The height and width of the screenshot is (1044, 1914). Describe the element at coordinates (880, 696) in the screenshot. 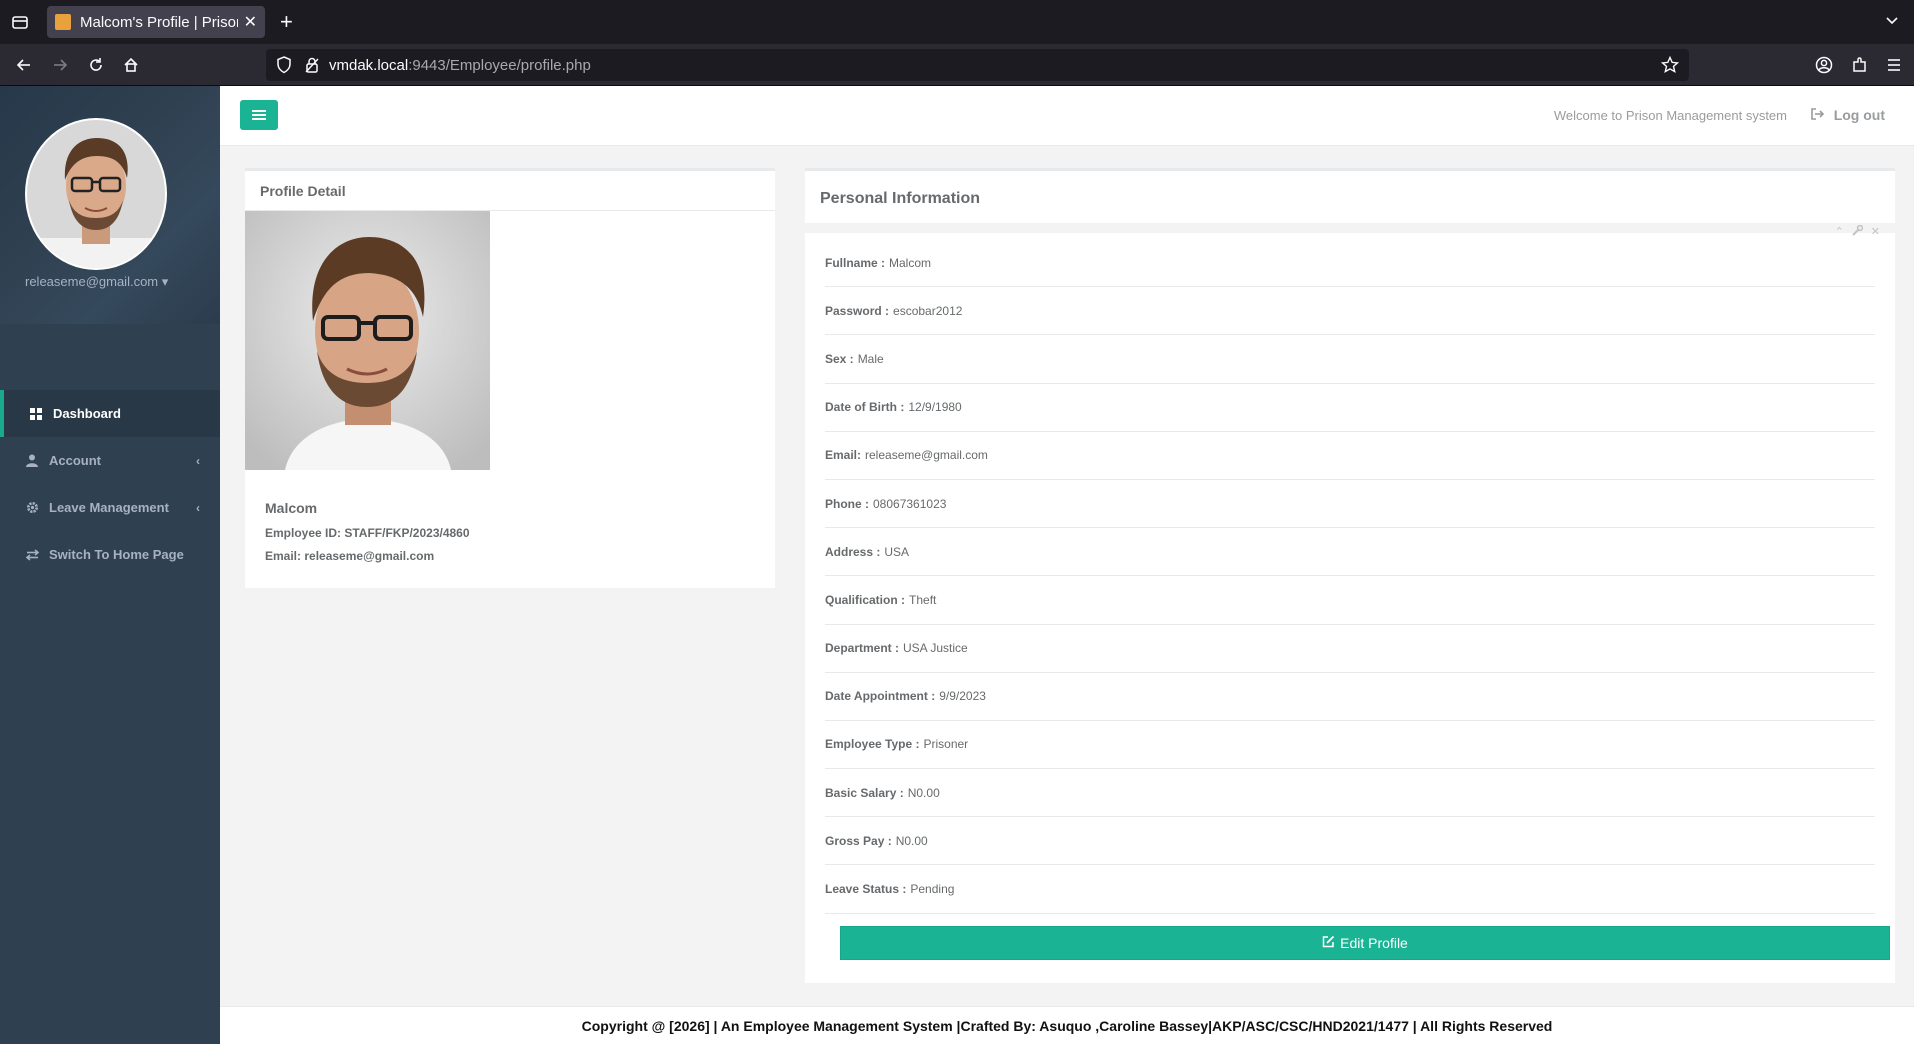

I see `field-label: Date Appointment :` at that location.